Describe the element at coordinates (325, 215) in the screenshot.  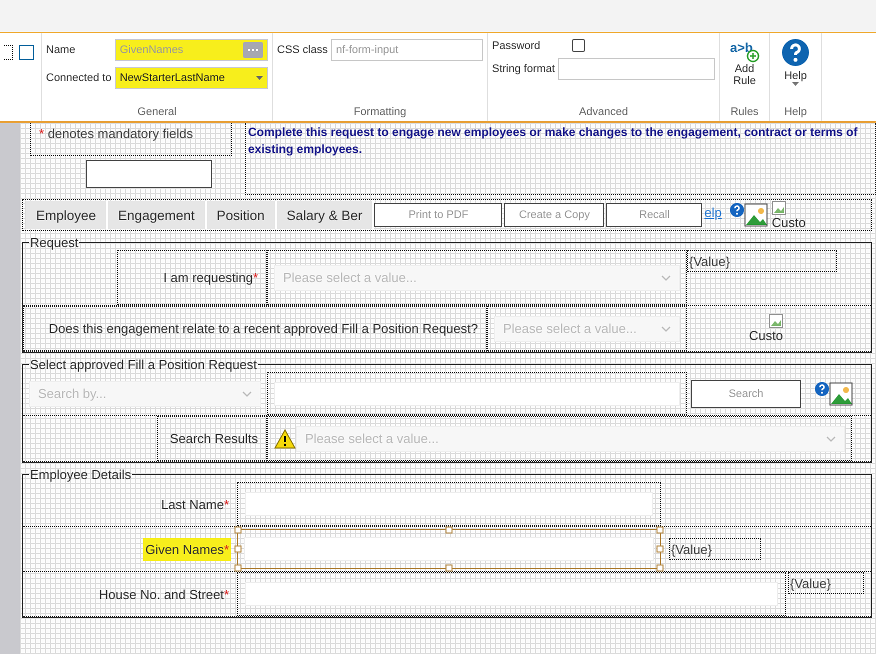
I see `tab: Salary & Ber` at that location.